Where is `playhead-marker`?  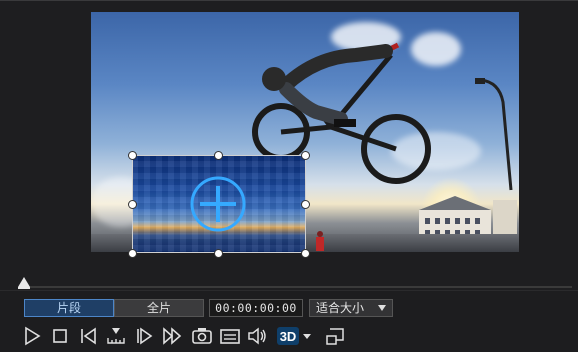
playhead-marker is located at coordinates (24, 282).